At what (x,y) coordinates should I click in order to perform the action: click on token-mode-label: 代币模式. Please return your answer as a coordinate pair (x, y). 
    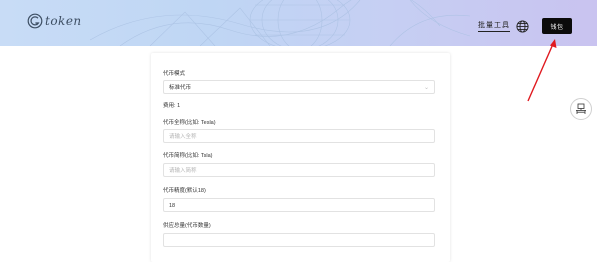
    Looking at the image, I should click on (174, 74).